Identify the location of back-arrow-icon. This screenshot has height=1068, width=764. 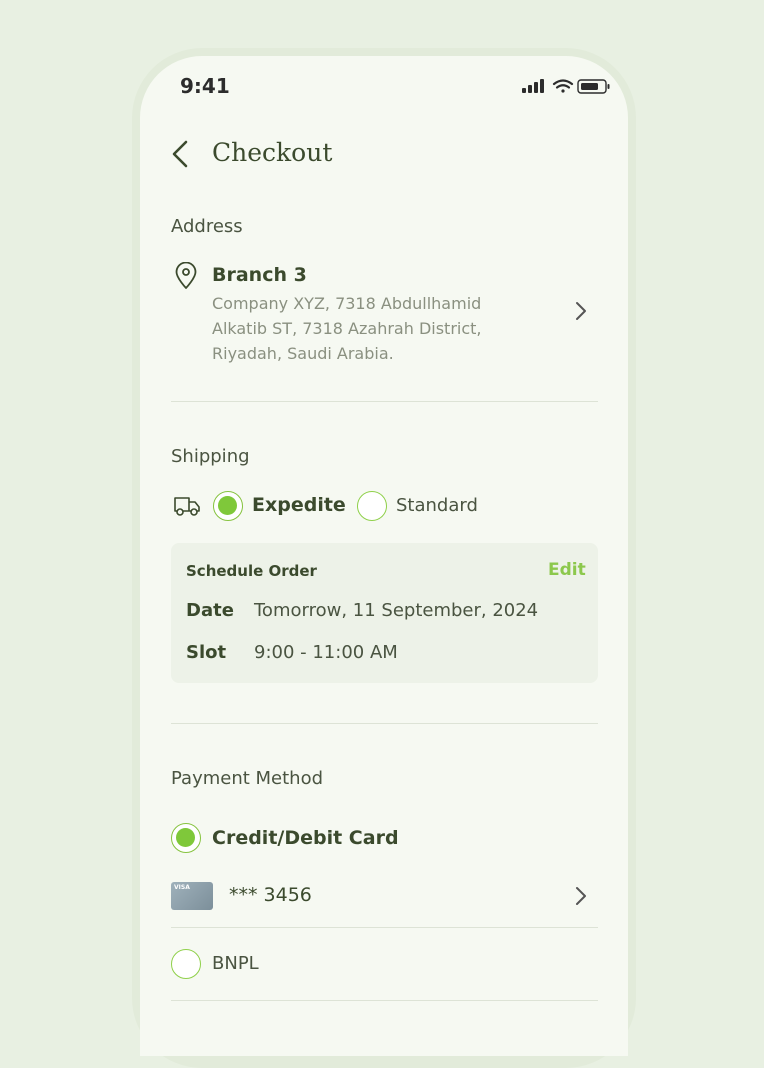
(181, 154).